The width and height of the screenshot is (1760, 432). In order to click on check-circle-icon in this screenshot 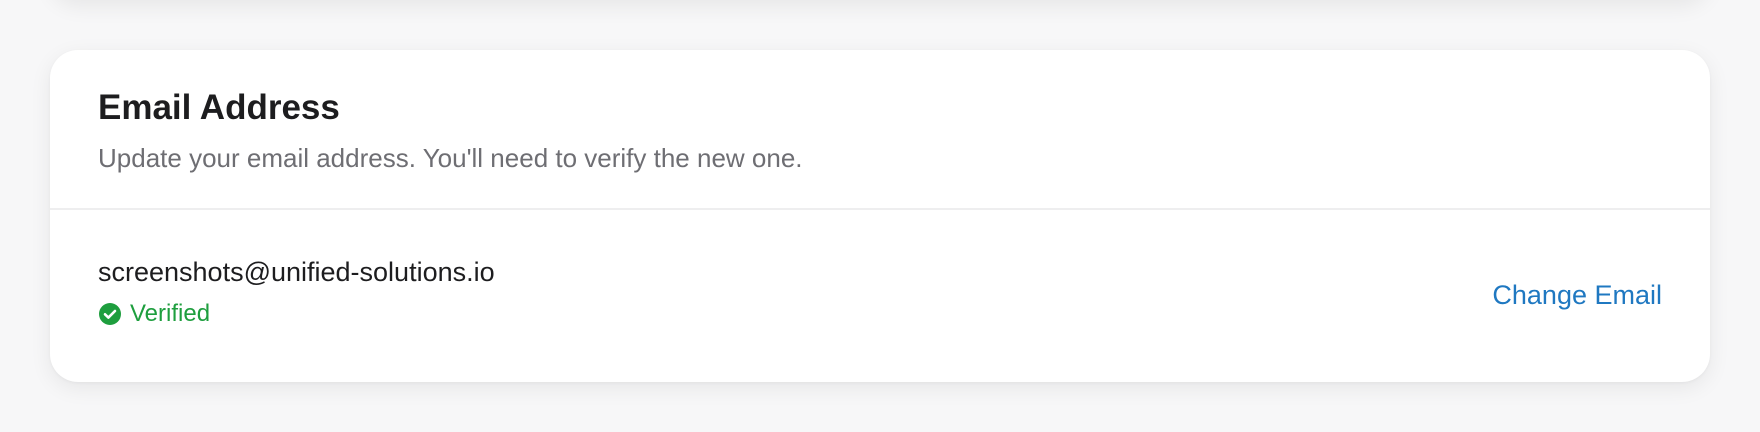, I will do `click(110, 314)`.